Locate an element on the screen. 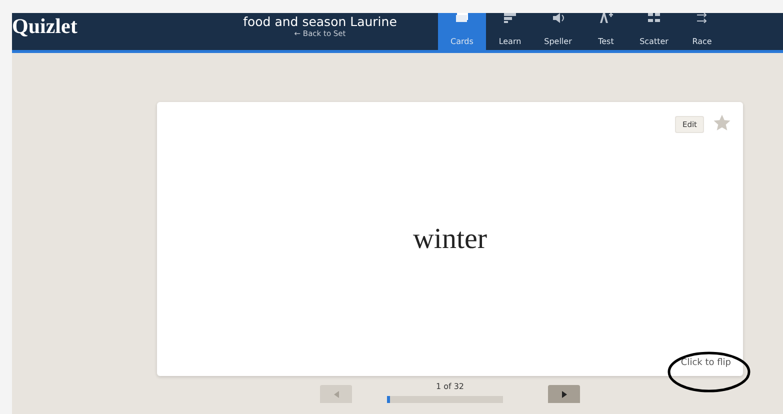 The image size is (783, 414). set-title: food and season Laurine is located at coordinates (320, 21).